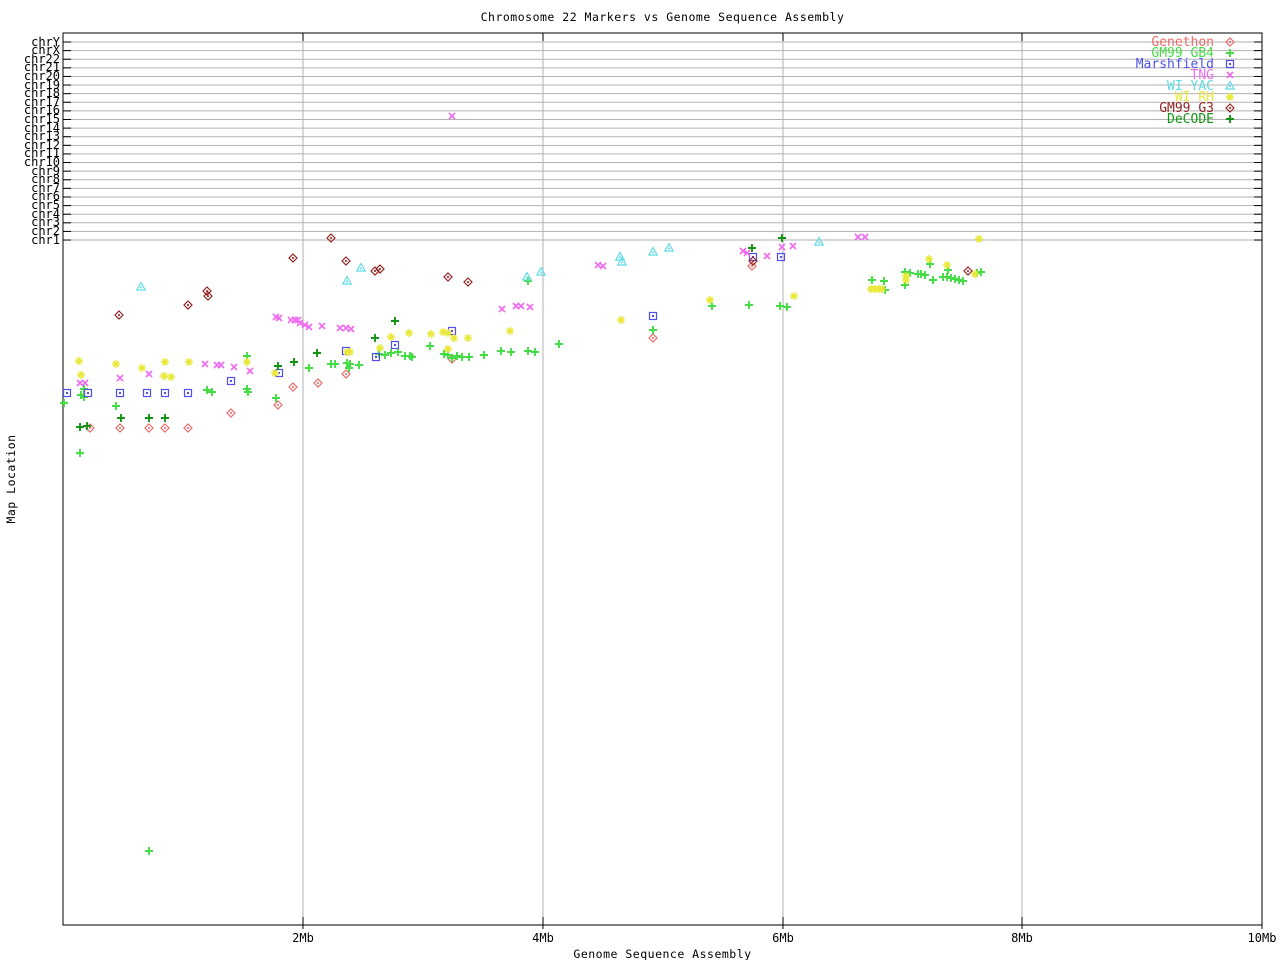  I want to click on x-tick-label: 10Mb, so click(1262, 938).